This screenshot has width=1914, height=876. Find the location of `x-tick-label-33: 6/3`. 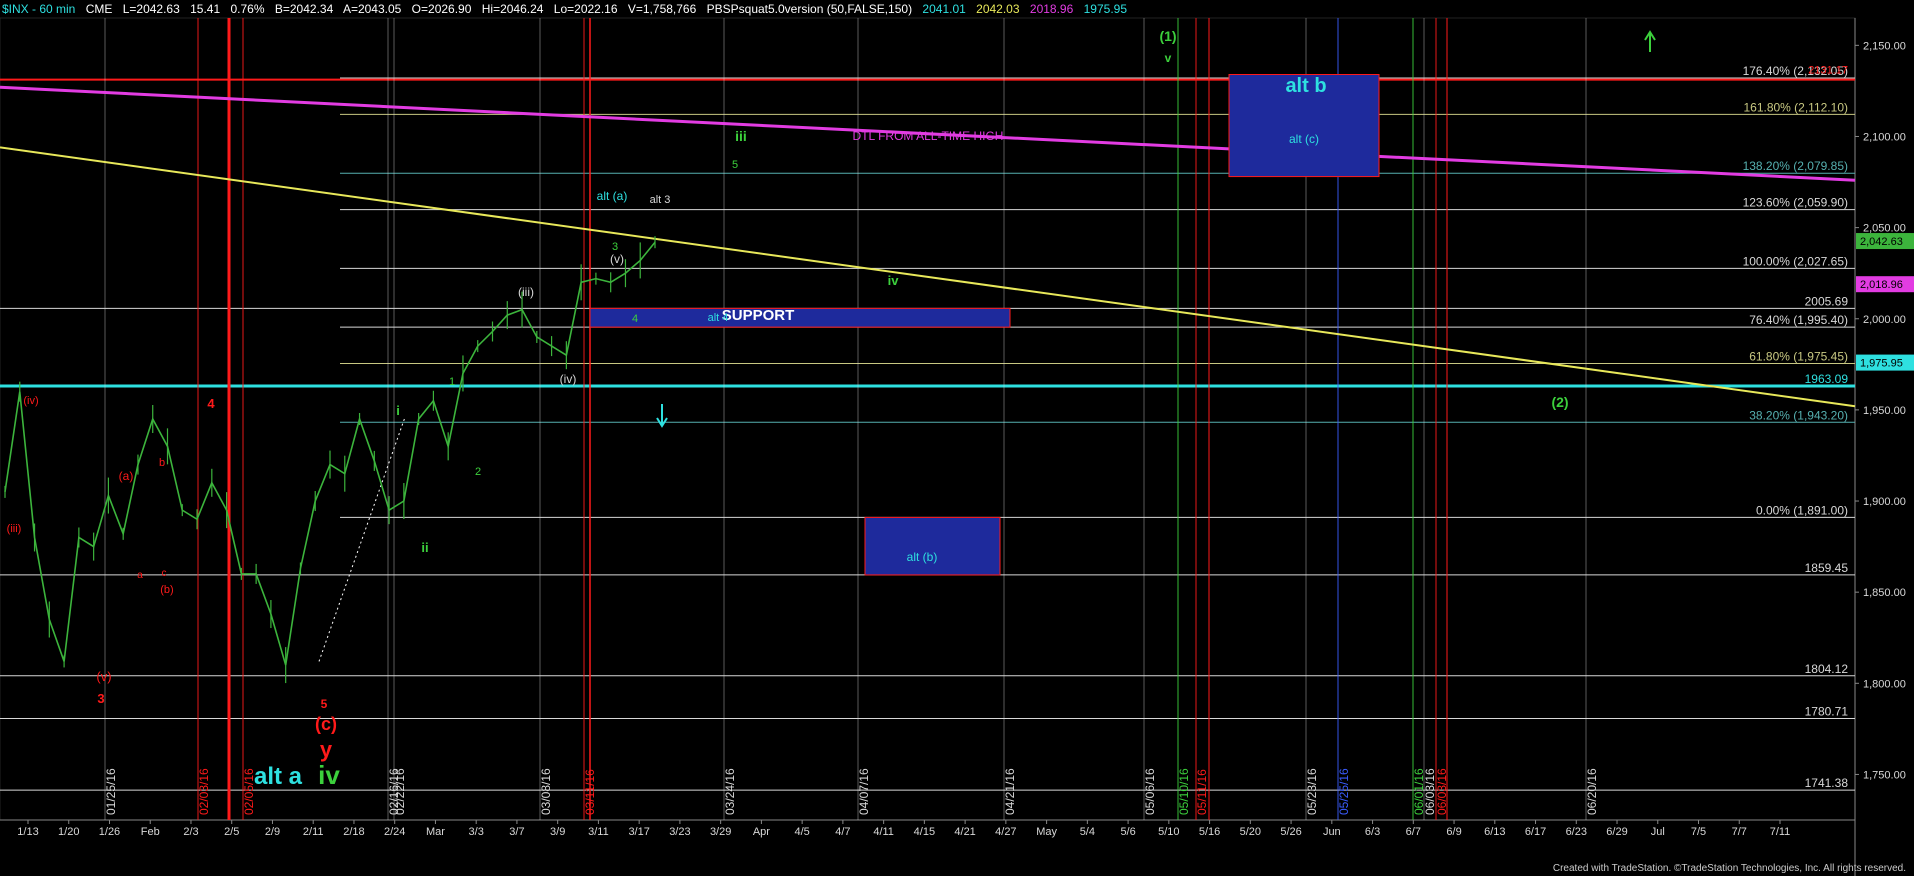

x-tick-label-33: 6/3 is located at coordinates (1372, 832).